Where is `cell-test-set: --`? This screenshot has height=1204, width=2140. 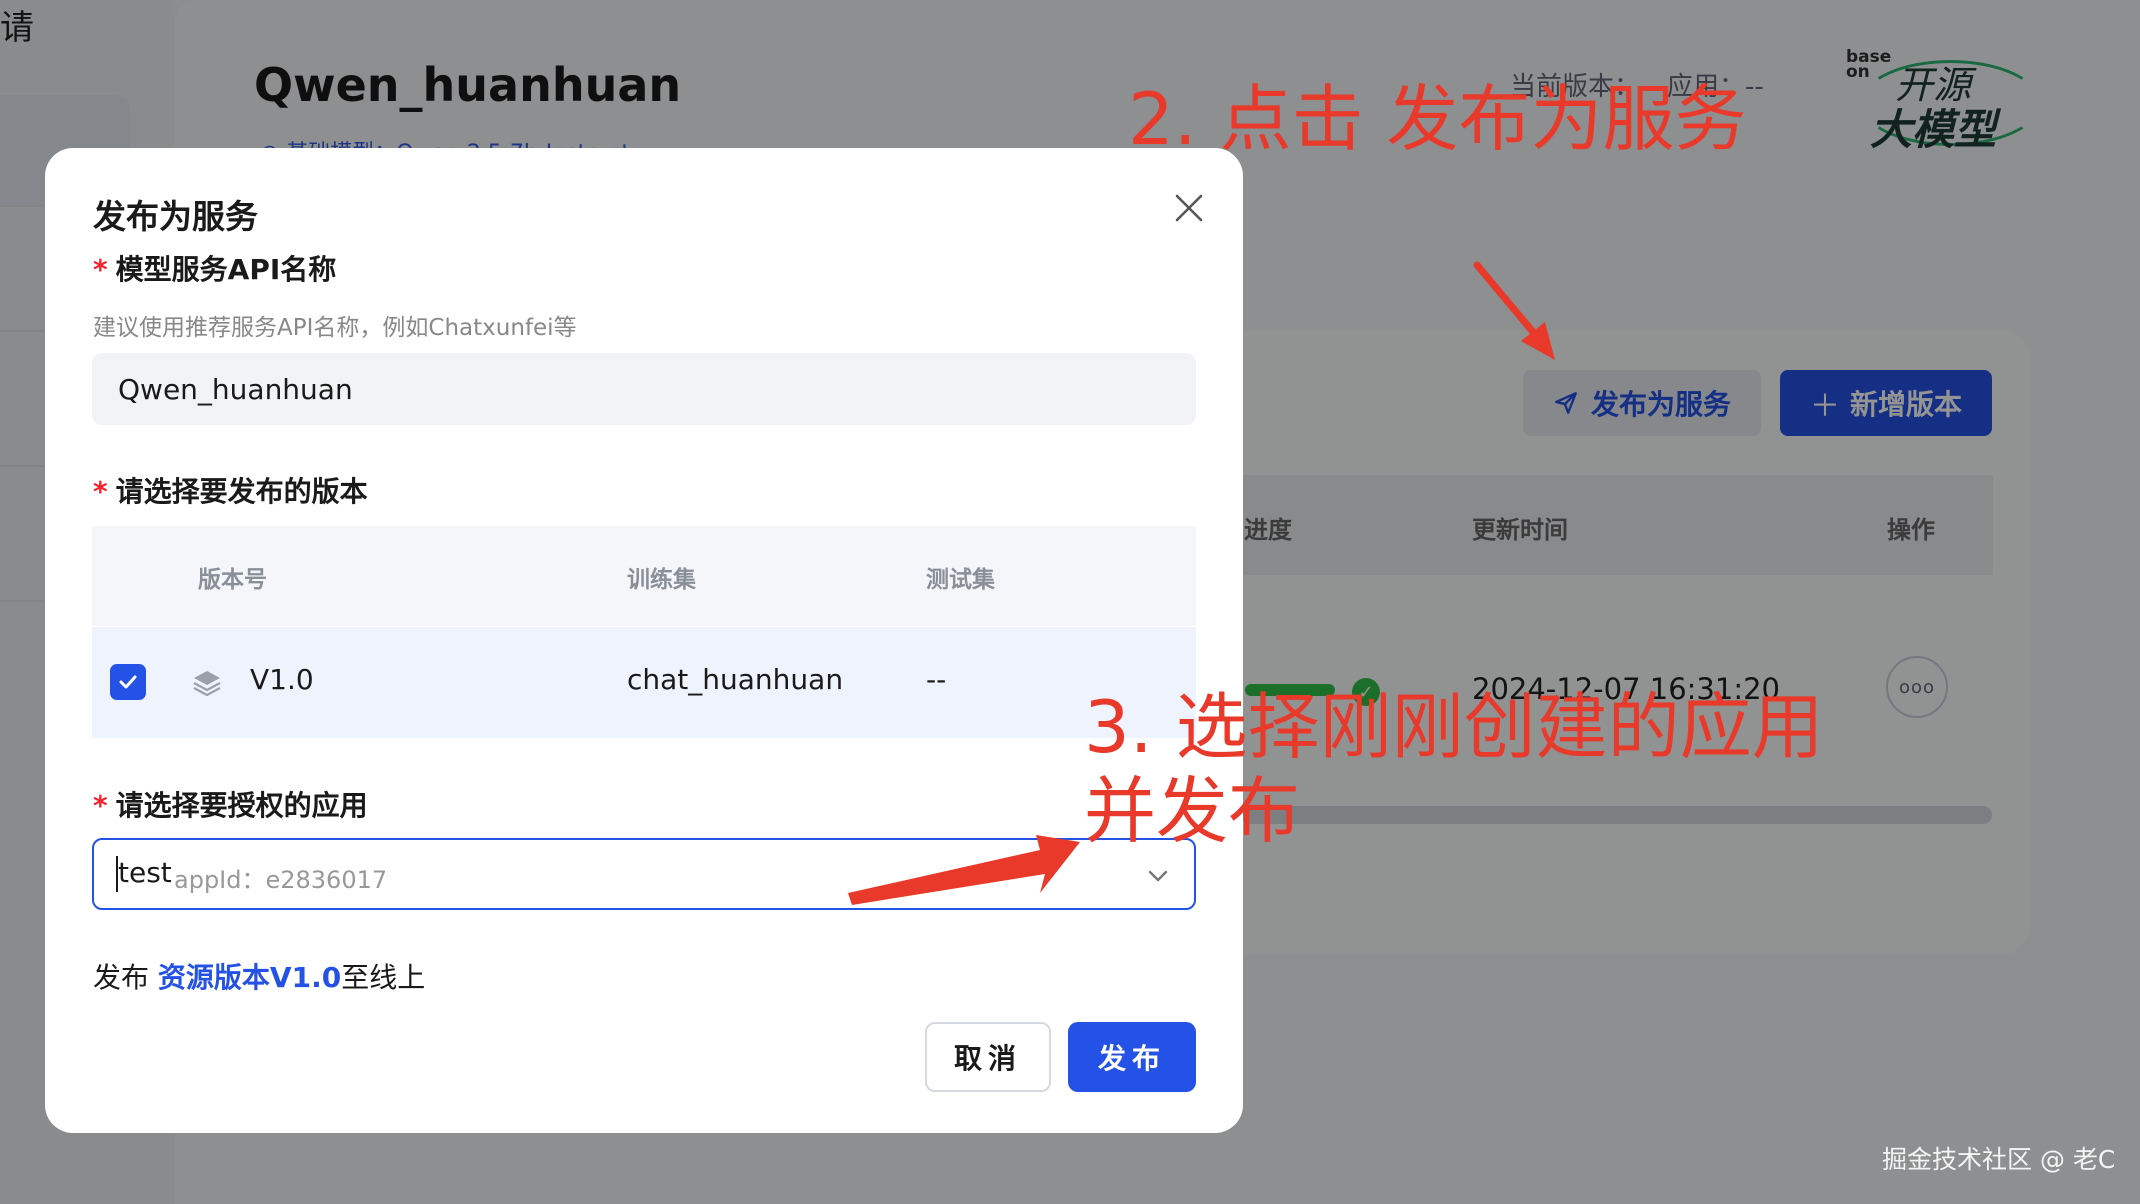 cell-test-set: -- is located at coordinates (936, 679).